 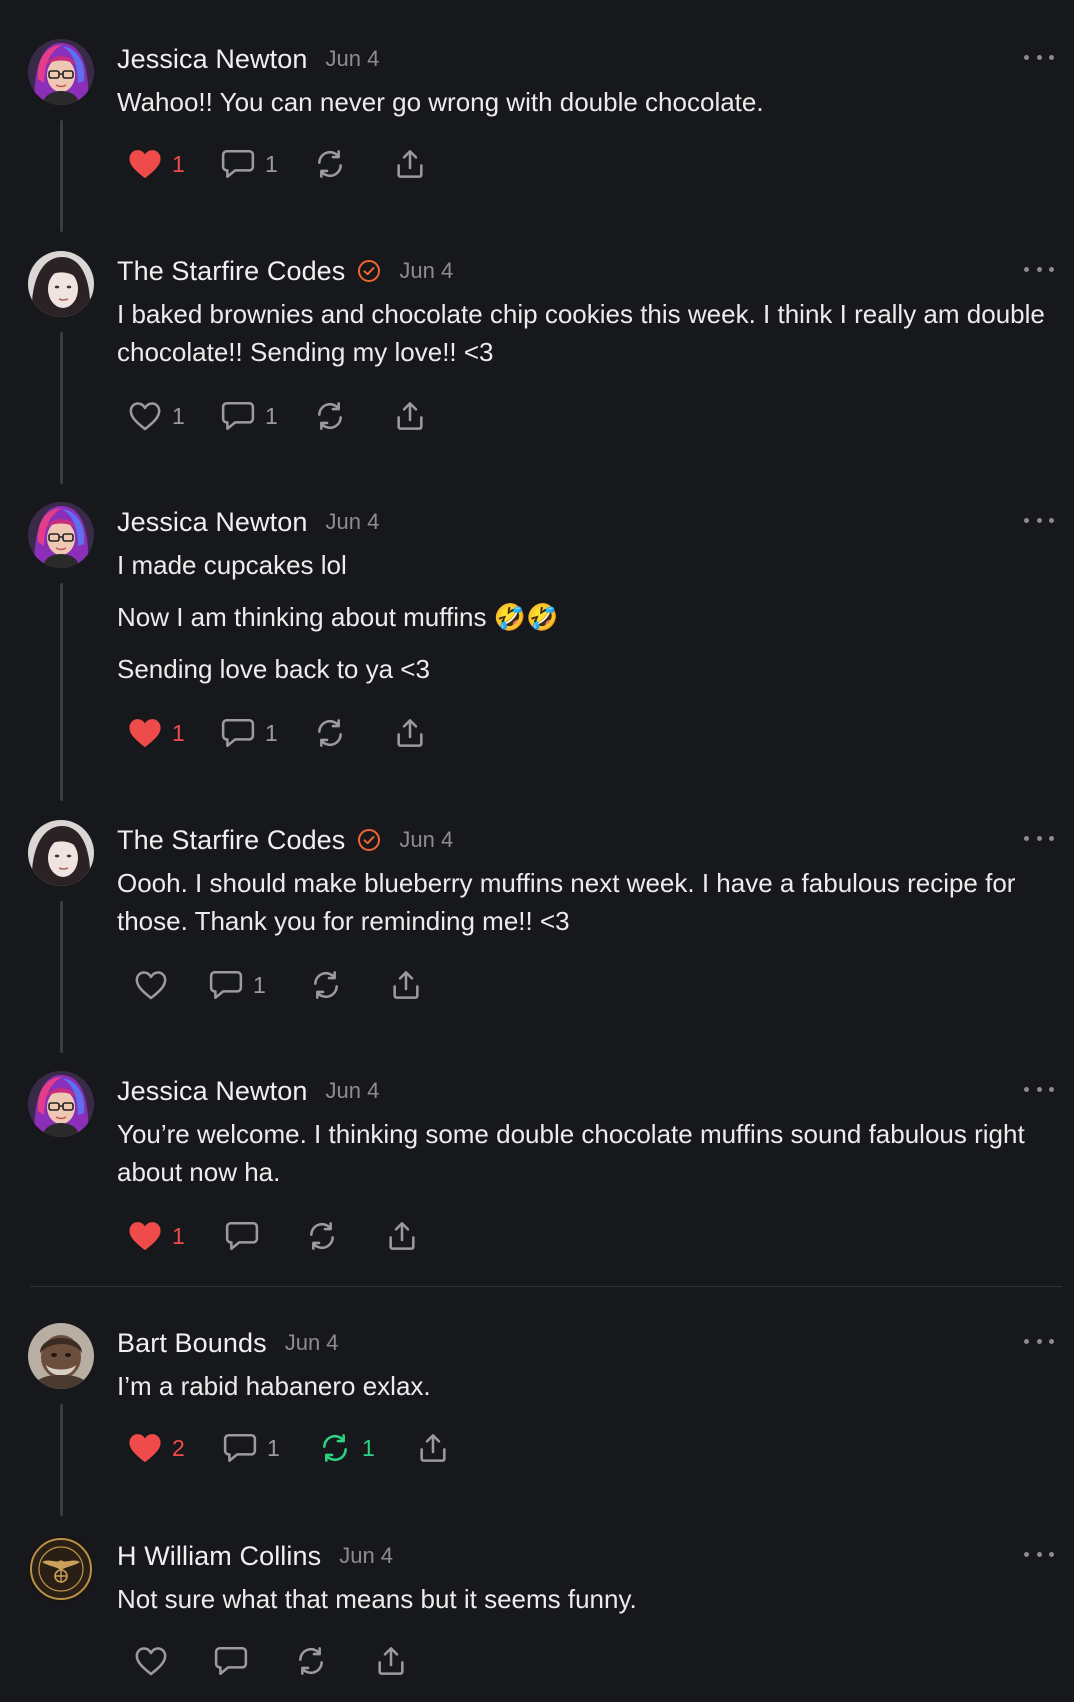 What do you see at coordinates (219, 1556) in the screenshot?
I see `author-name: H William Collins` at bounding box center [219, 1556].